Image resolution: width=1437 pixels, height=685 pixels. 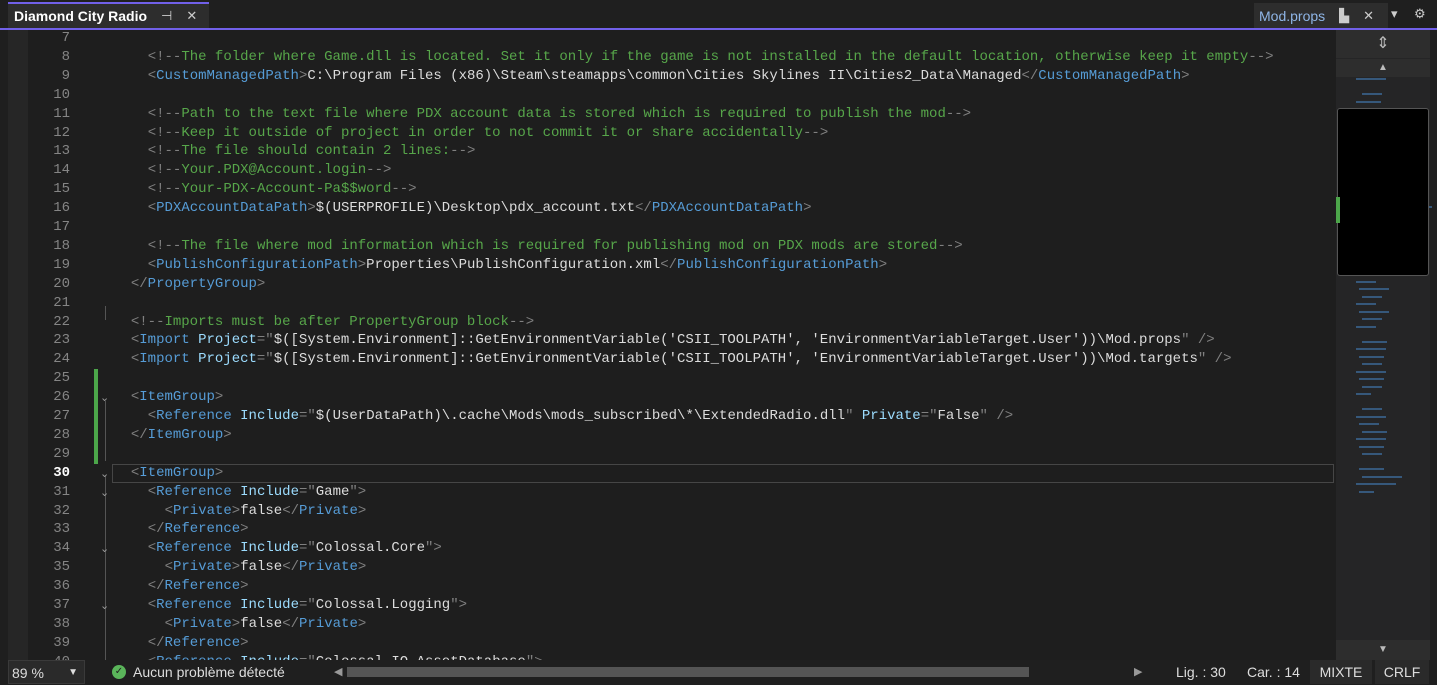 I want to click on punctuation: >, so click(x=219, y=472).